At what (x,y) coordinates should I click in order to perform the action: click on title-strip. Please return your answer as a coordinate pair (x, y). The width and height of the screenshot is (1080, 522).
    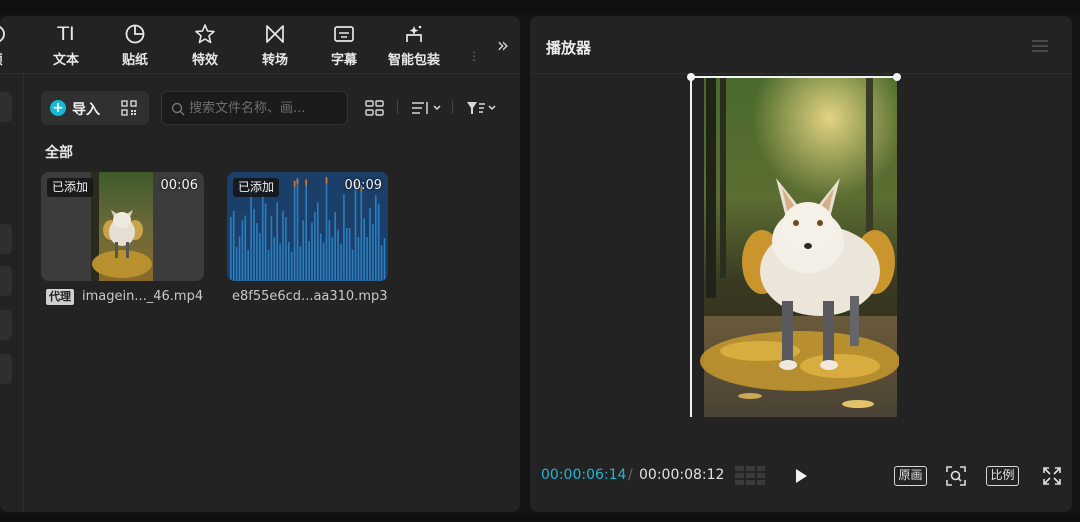
    Looking at the image, I should click on (540, 7).